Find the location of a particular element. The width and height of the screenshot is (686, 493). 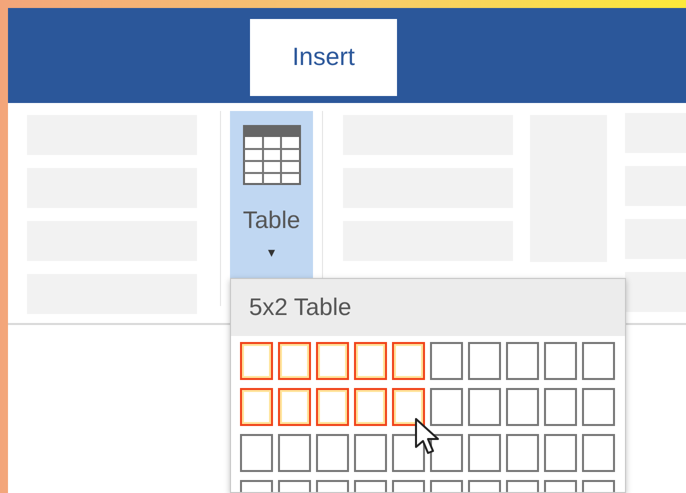

caret-icon: ▾ is located at coordinates (271, 252).